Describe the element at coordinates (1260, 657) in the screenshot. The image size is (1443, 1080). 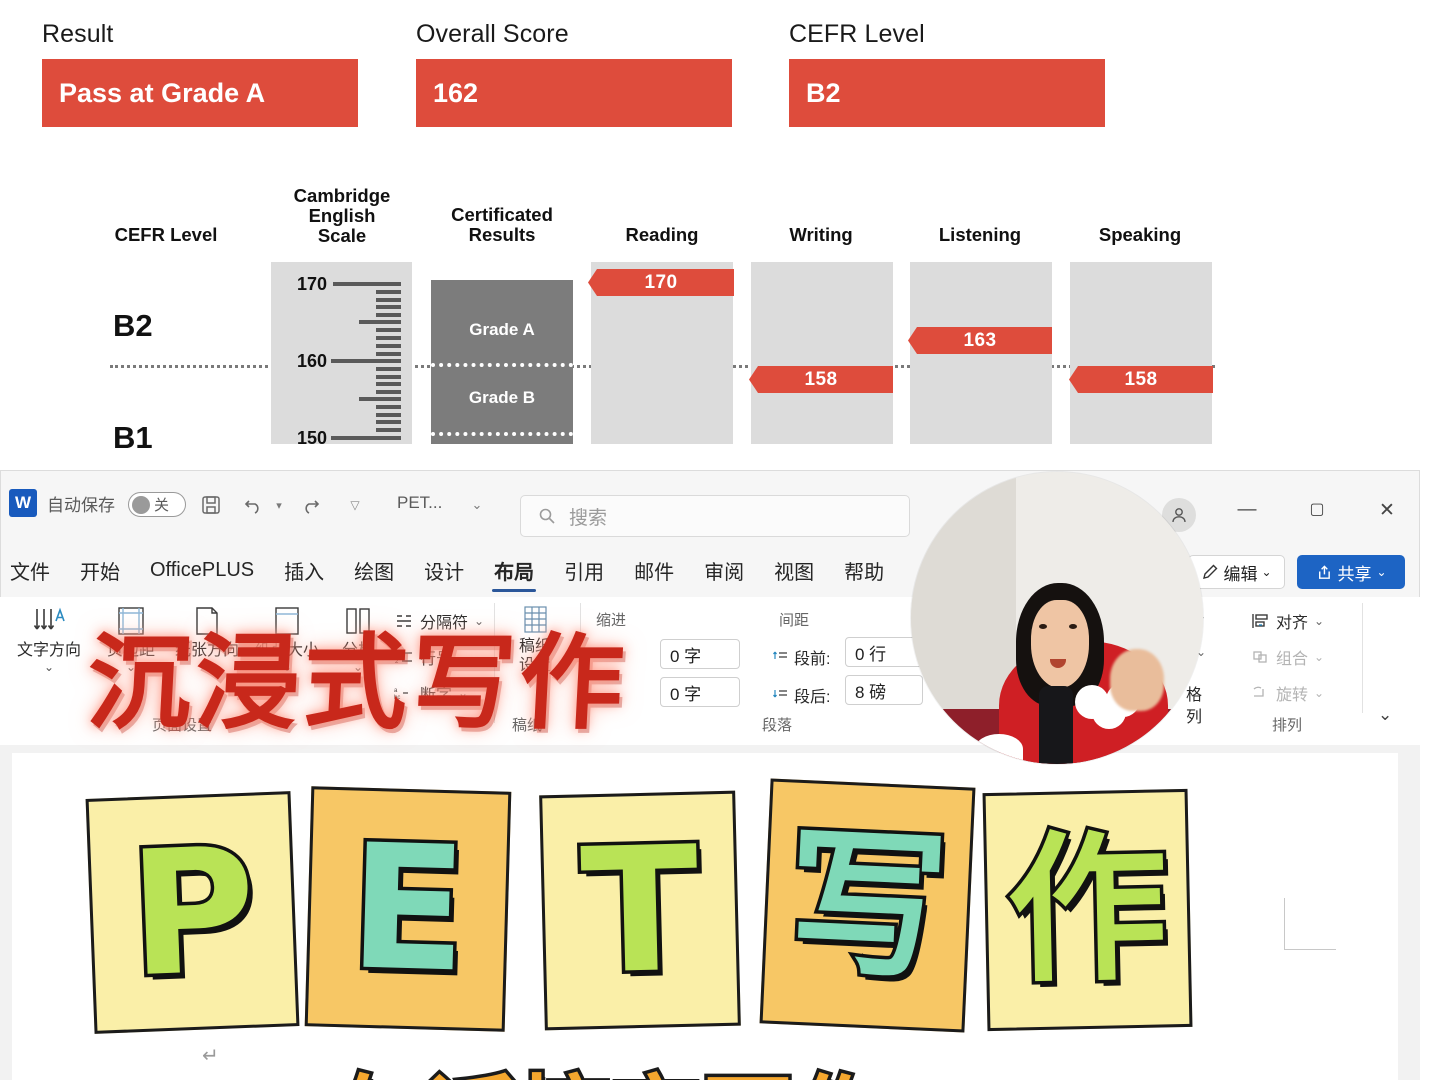
I see `group-icon` at that location.